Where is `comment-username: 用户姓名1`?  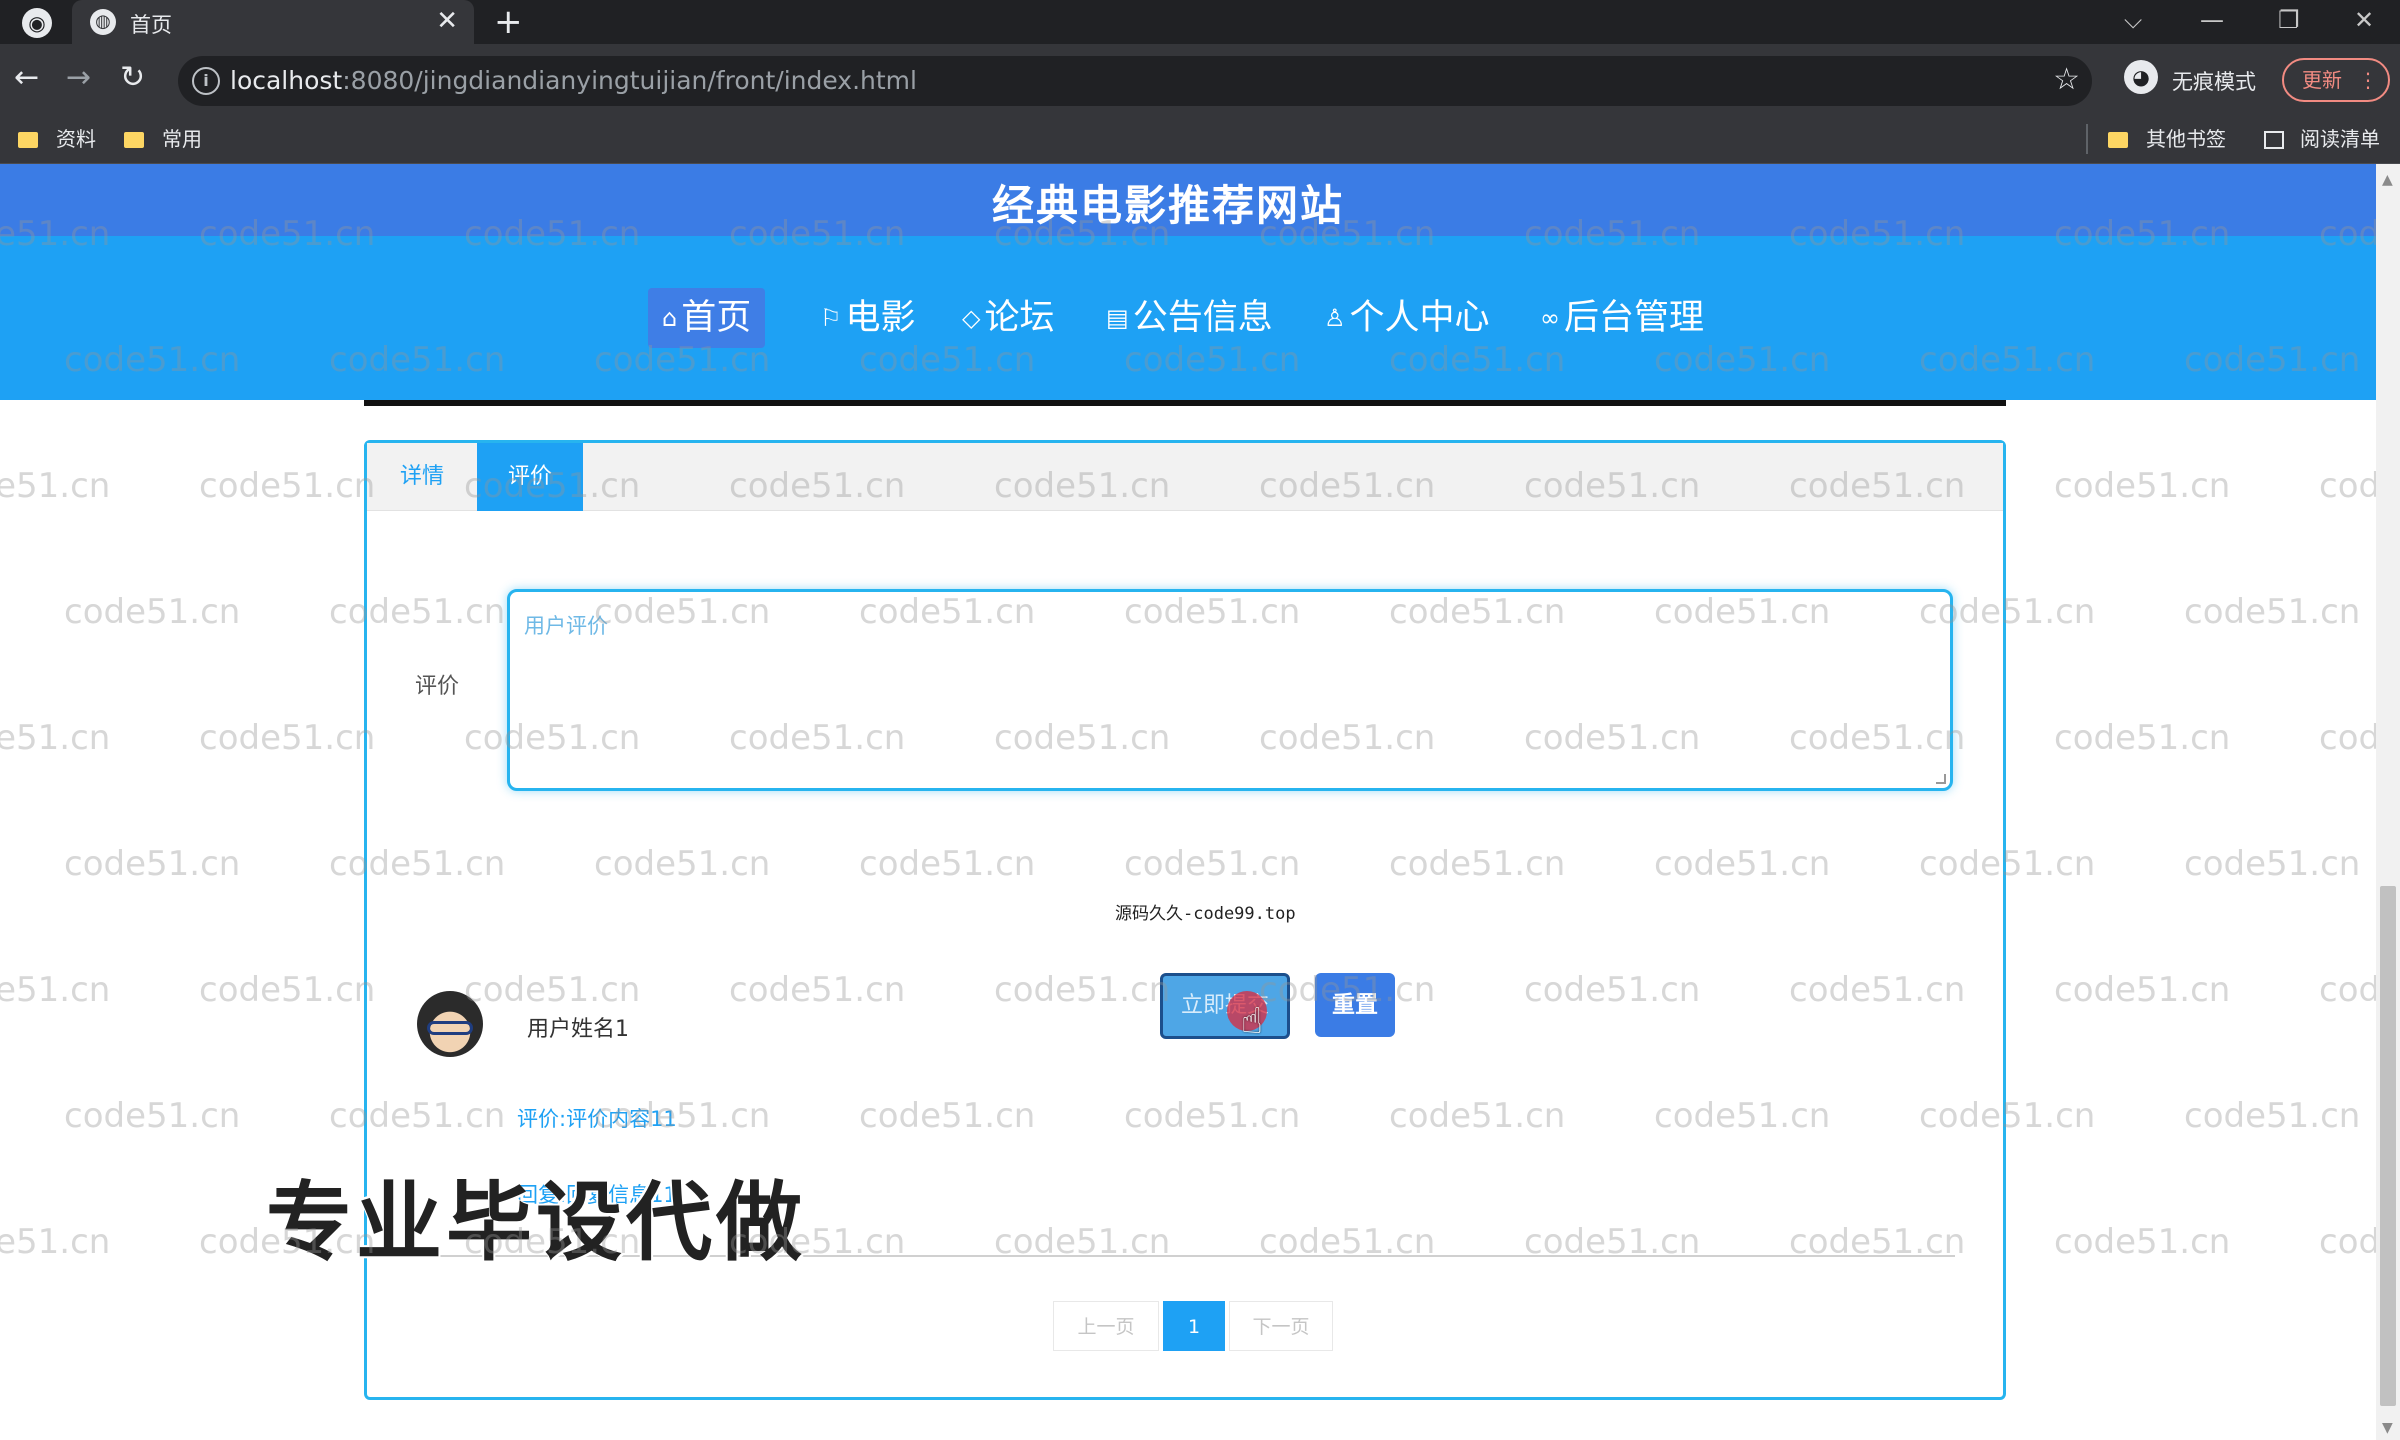 comment-username: 用户姓名1 is located at coordinates (578, 1029).